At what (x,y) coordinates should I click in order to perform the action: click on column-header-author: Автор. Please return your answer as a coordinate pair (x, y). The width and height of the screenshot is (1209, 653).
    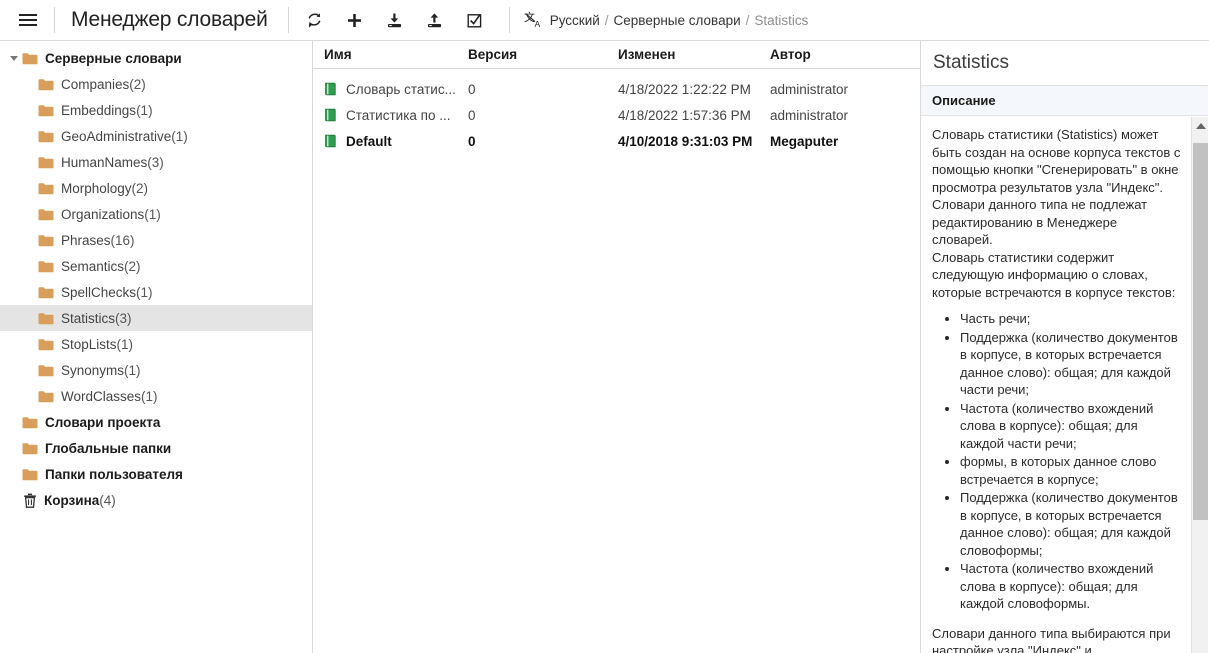
    Looking at the image, I should click on (845, 54).